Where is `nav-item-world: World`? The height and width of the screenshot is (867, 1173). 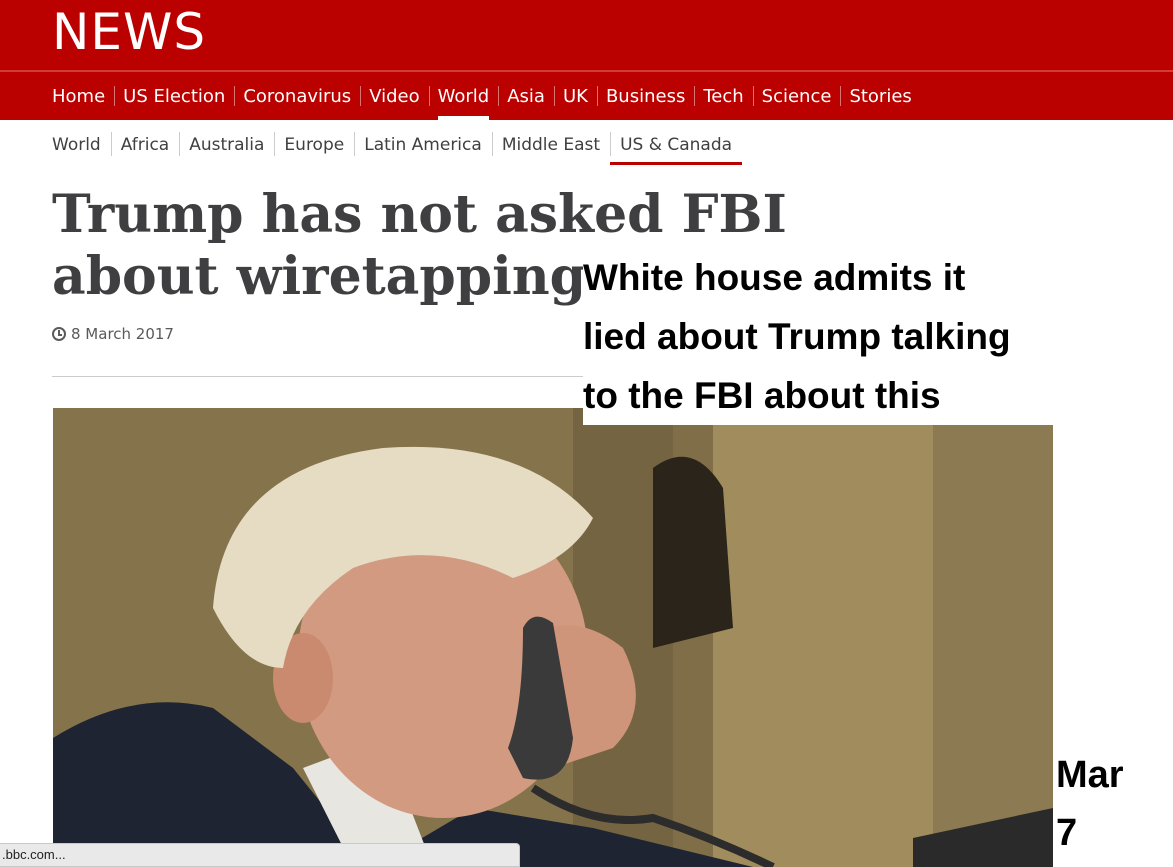
nav-item-world: World is located at coordinates (463, 96).